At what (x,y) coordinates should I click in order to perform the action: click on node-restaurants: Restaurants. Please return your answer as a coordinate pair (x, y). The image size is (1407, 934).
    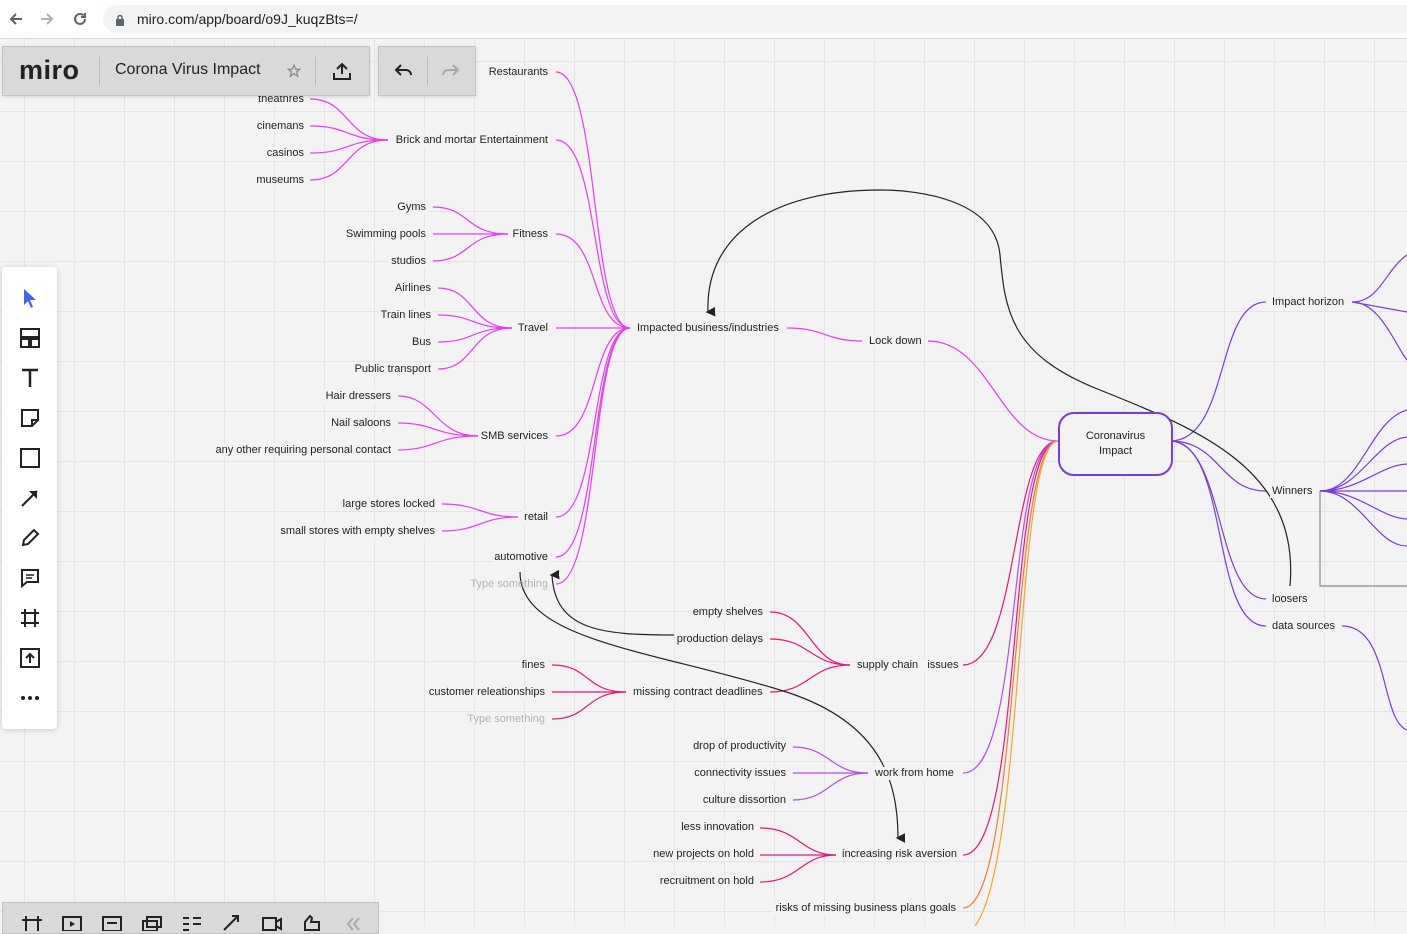
    Looking at the image, I should click on (518, 72).